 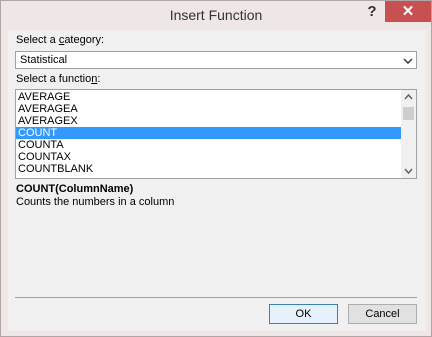 What do you see at coordinates (208, 133) in the screenshot?
I see `function-list-item: COUNT` at bounding box center [208, 133].